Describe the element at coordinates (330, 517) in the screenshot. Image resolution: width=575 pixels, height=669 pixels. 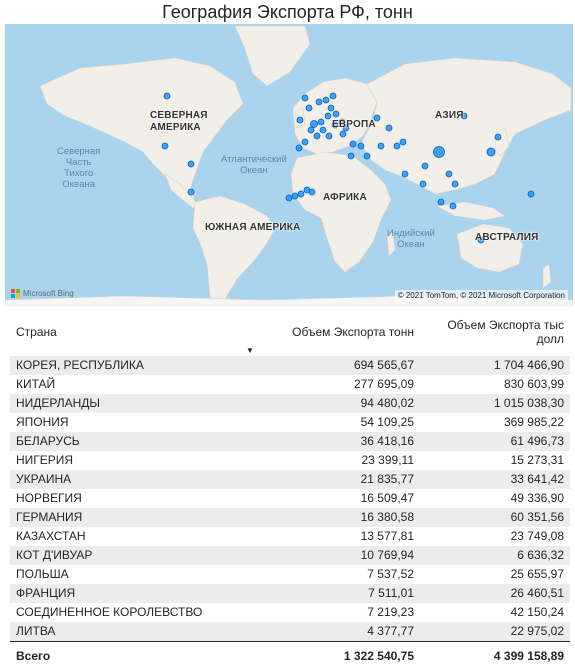
I see `cell-volume-tonnes: 16 380,58` at that location.